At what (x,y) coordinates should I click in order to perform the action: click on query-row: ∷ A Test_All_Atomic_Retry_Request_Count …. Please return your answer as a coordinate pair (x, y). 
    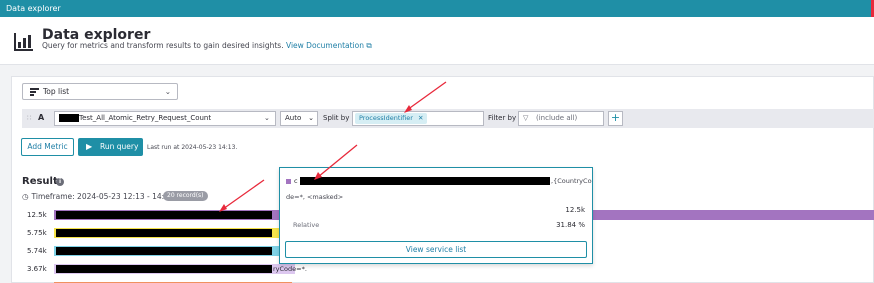
    Looking at the image, I should click on (448, 118).